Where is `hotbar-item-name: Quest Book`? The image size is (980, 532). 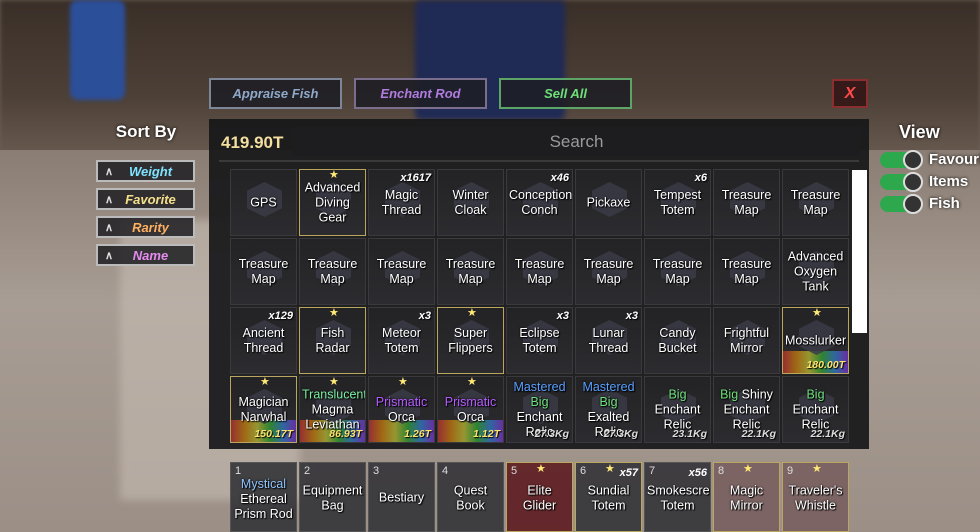
hotbar-item-name: Quest Book is located at coordinates (470, 498).